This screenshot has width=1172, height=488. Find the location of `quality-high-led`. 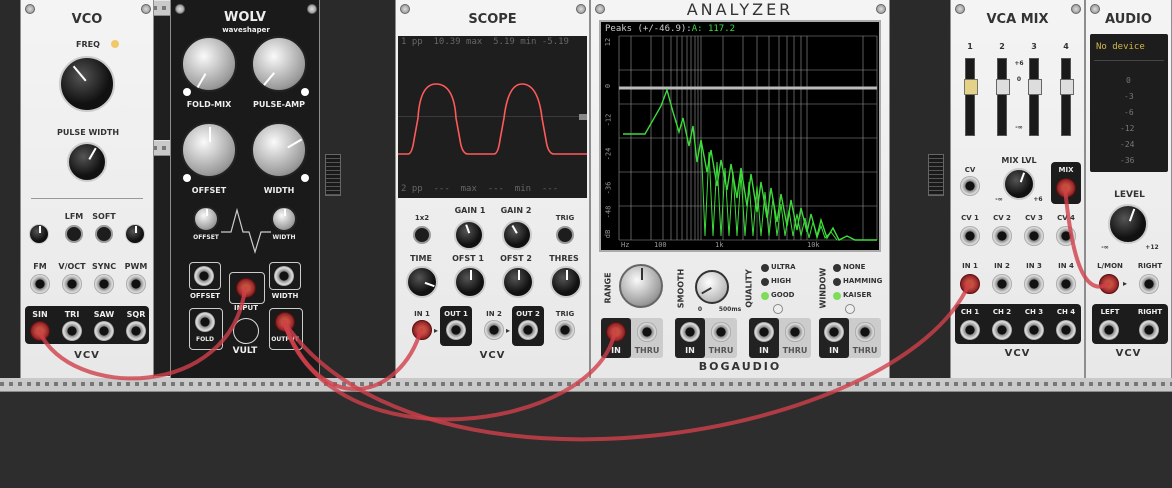

quality-high-led is located at coordinates (765, 282).